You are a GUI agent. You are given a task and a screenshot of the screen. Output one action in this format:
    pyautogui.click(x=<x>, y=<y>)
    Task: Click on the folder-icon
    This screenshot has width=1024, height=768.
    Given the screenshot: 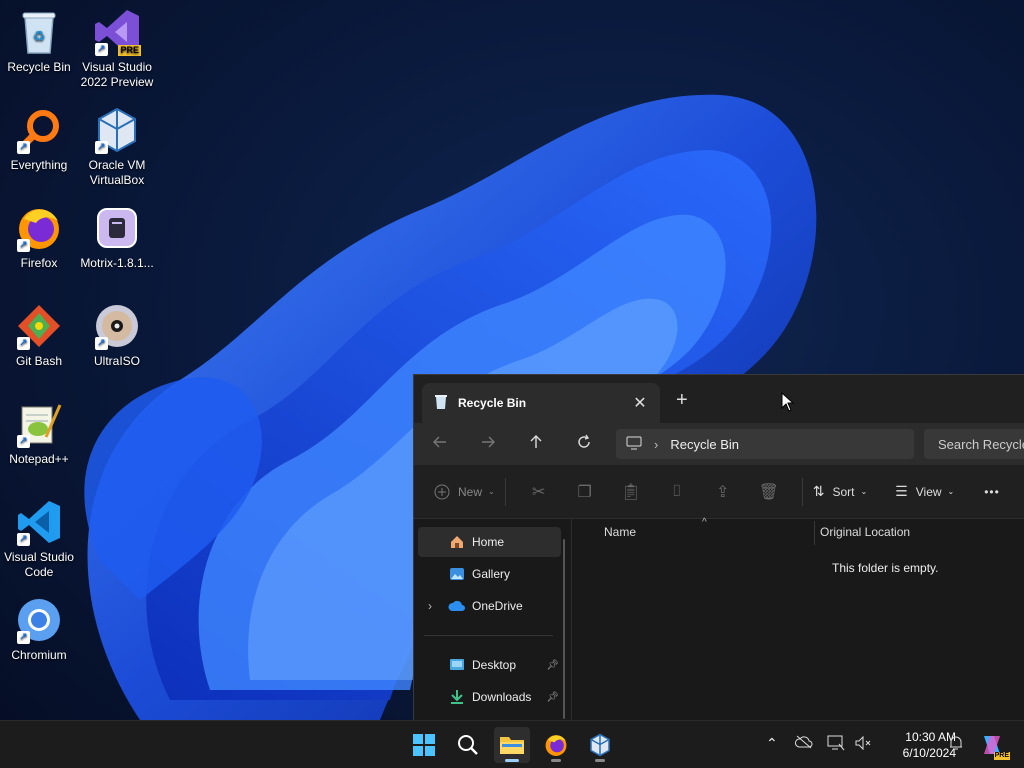 What is the action you would take?
    pyautogui.click(x=512, y=745)
    